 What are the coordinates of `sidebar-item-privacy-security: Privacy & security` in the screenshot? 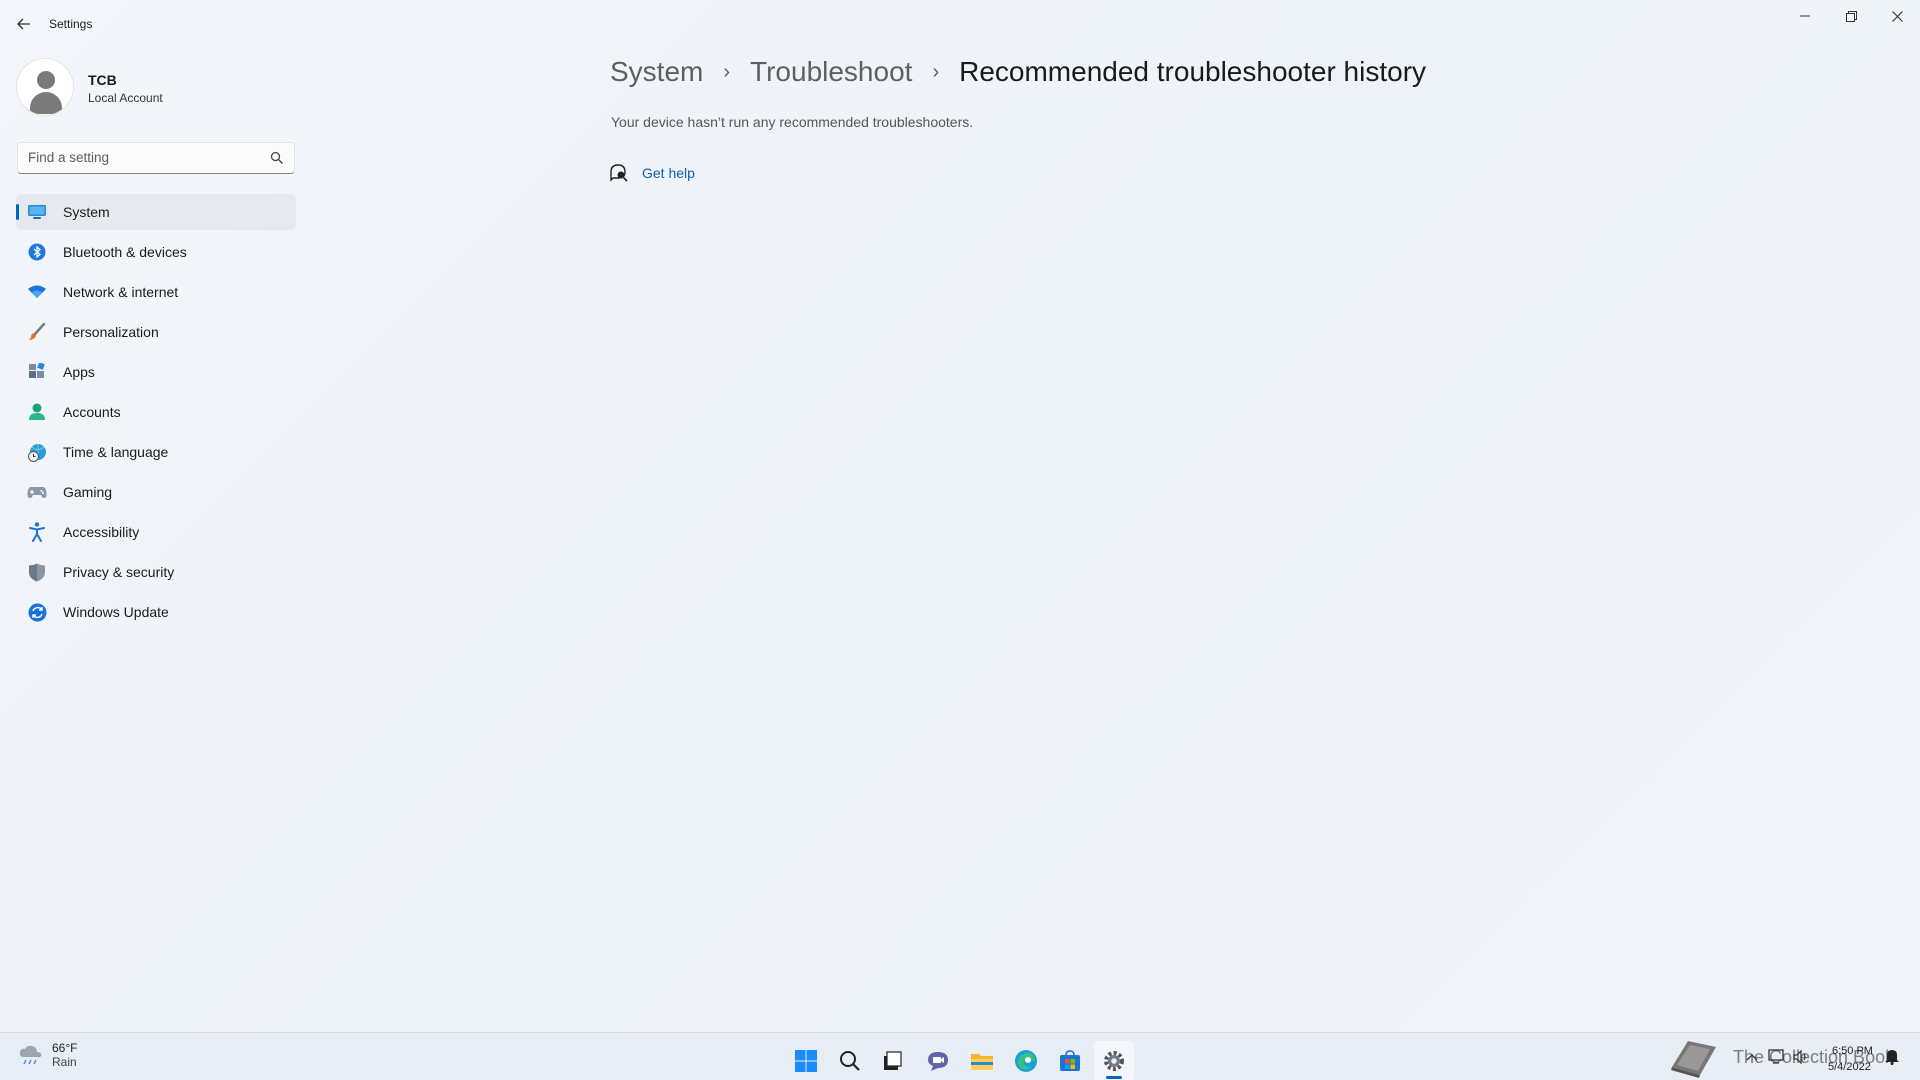 It's located at (156, 572).